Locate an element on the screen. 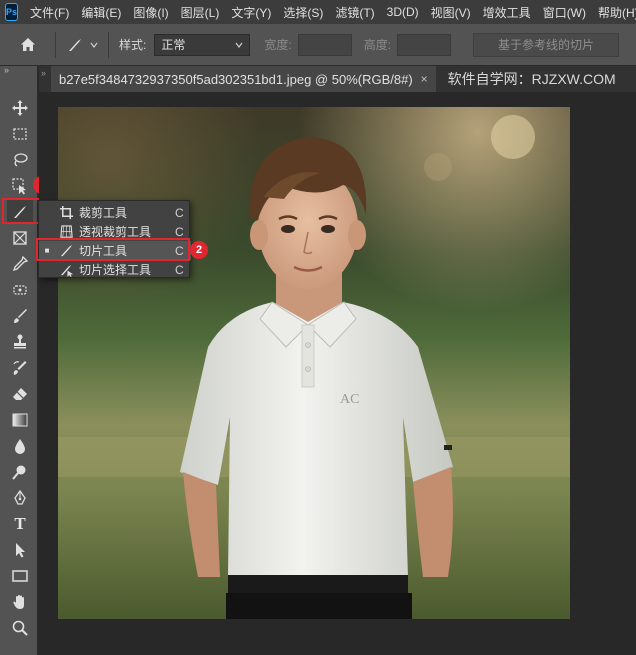 The width and height of the screenshot is (636, 655). tab-overflow-glyph: » is located at coordinates (45, 79).